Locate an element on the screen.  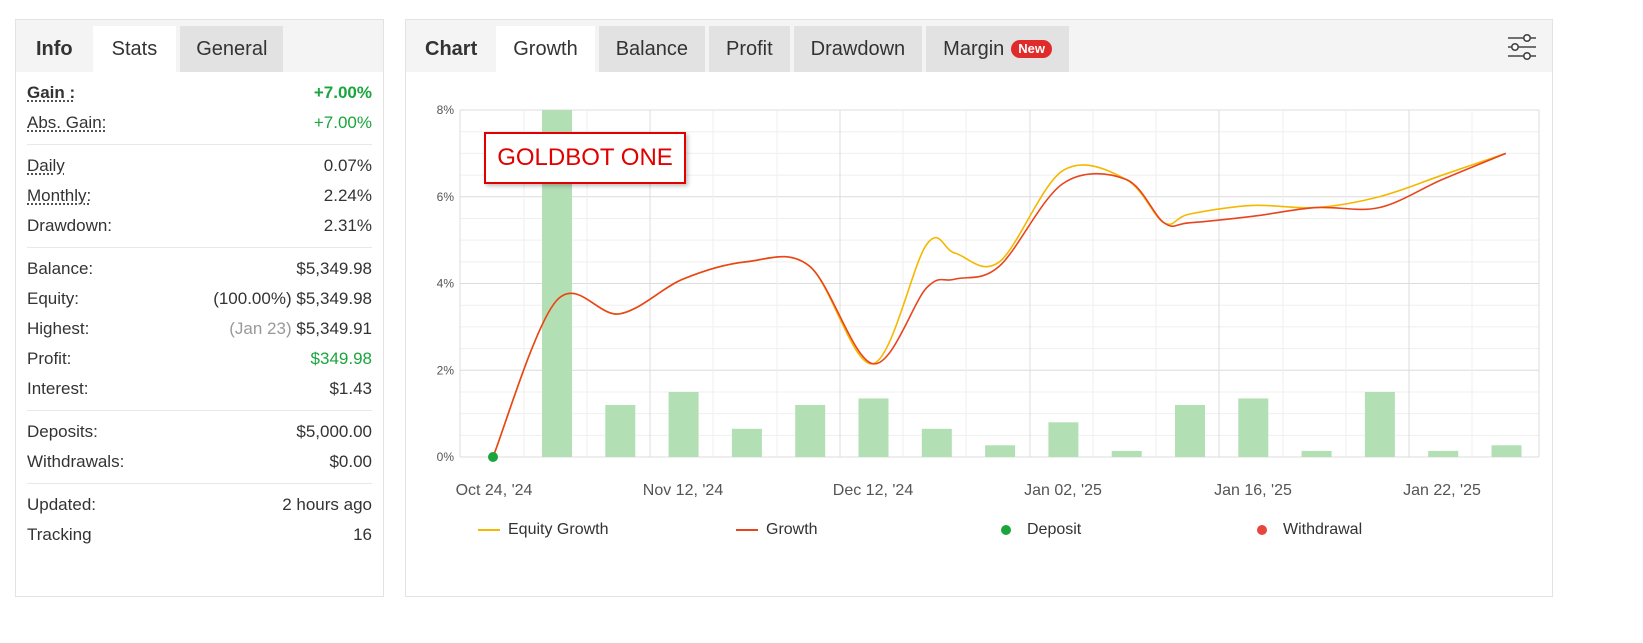
drawdown-row: Drawdown: 2.31% is located at coordinates (199, 226).